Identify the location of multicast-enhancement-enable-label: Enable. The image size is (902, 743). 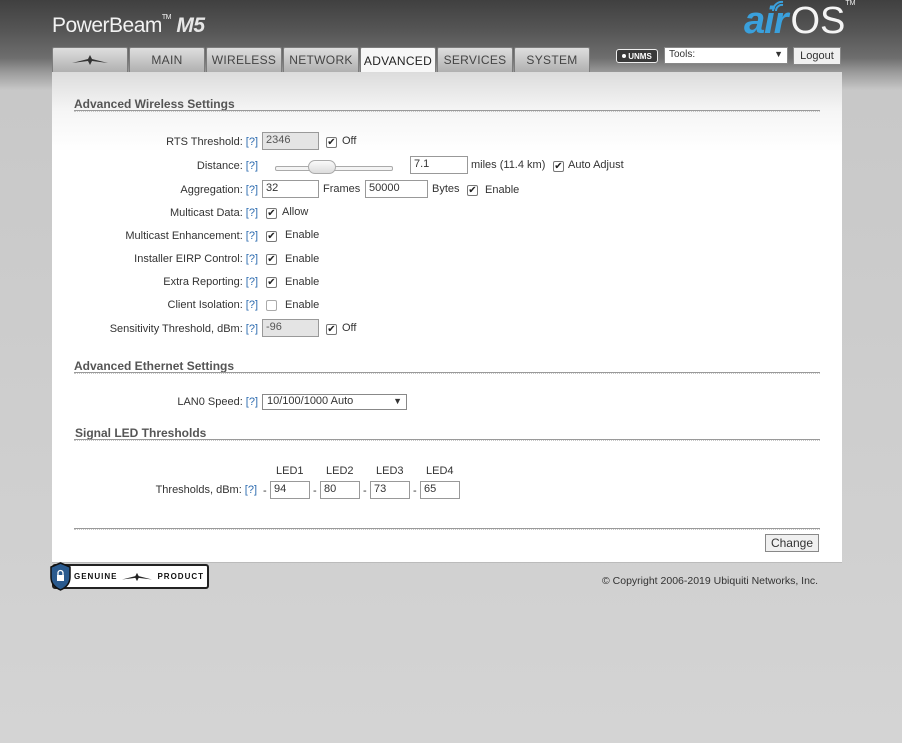
(302, 235).